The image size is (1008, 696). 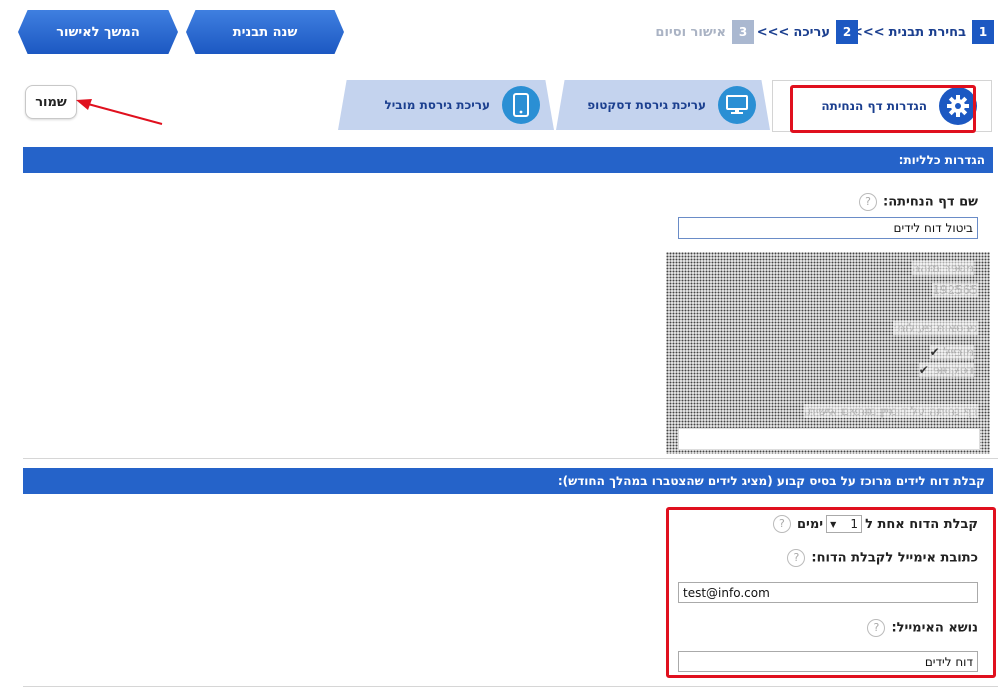 I want to click on highlight-box-tab, so click(x=883, y=109).